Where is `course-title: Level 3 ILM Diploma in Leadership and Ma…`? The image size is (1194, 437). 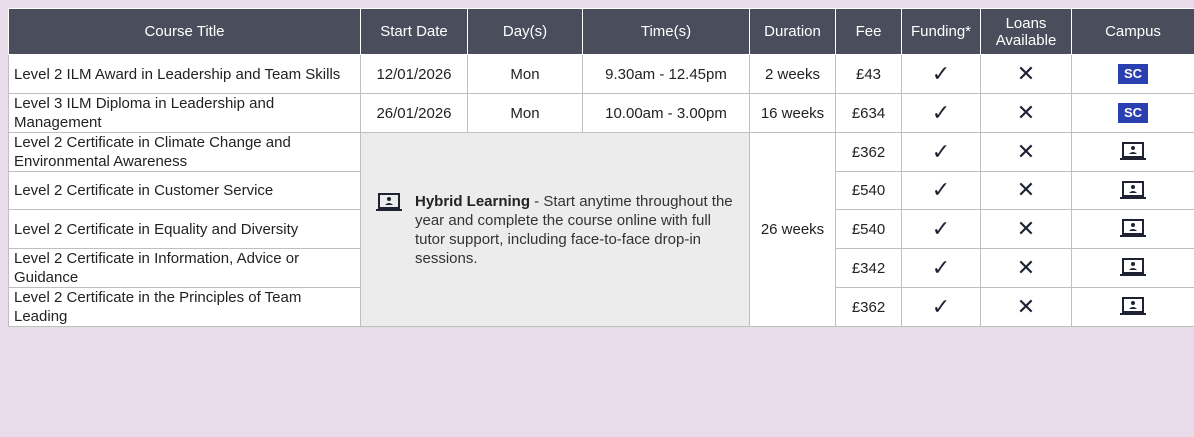 course-title: Level 3 ILM Diploma in Leadership and Ma… is located at coordinates (184, 113).